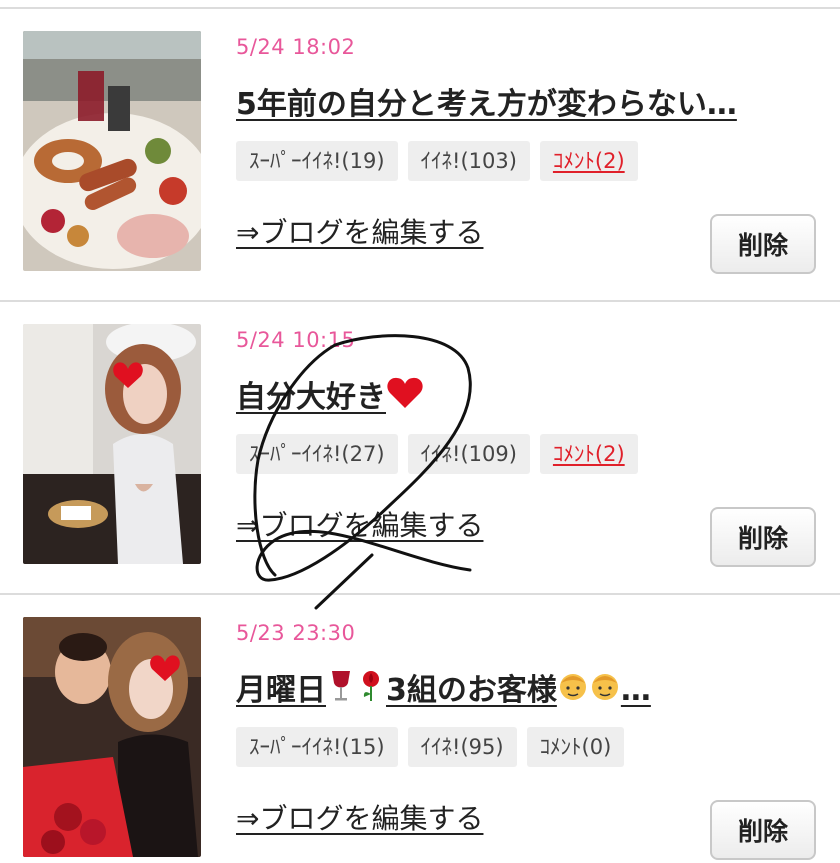 Image resolution: width=840 pixels, height=863 pixels. I want to click on post-reactions: ｽｰﾊﾟｰｲｲﾈ!(19) ｲｲﾈ!(103) ｺﾒﾝﾄ(2), so click(437, 161).